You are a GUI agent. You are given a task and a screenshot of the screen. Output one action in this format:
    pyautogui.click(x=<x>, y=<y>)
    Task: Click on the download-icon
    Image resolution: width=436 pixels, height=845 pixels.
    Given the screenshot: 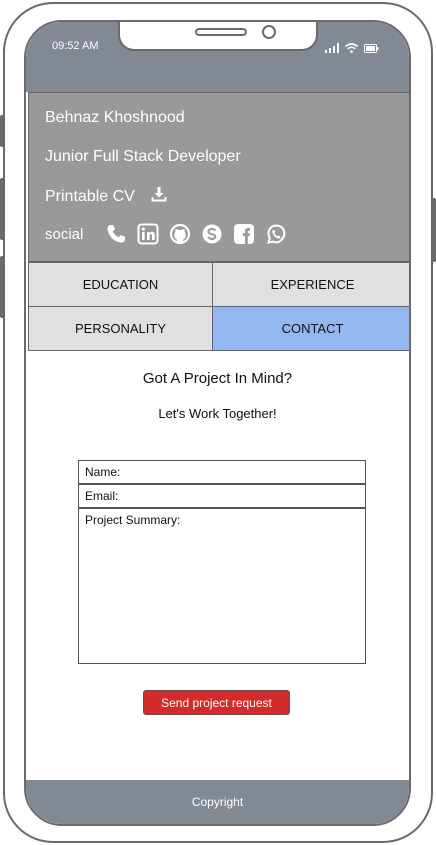 What is the action you would take?
    pyautogui.click(x=159, y=196)
    